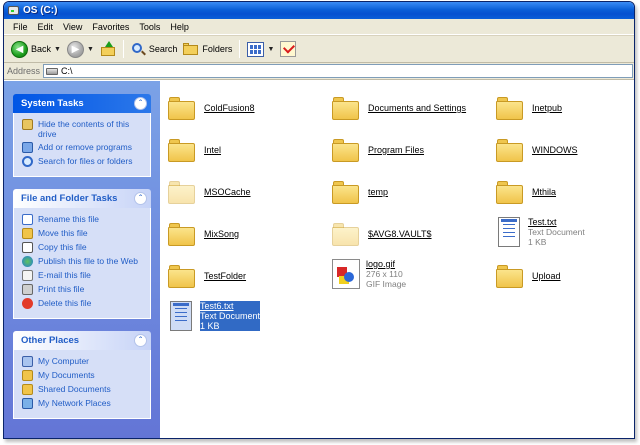 The image size is (640, 445). I want to click on menu-edit: Edit, so click(46, 27).